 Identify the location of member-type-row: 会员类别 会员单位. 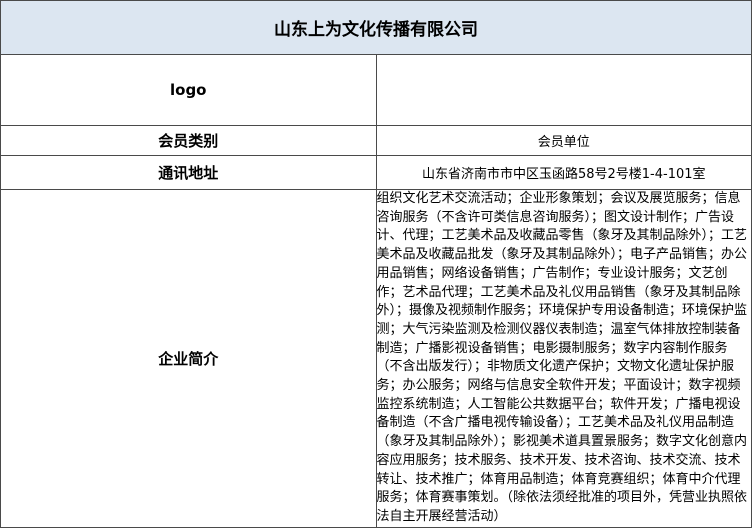
(376, 140).